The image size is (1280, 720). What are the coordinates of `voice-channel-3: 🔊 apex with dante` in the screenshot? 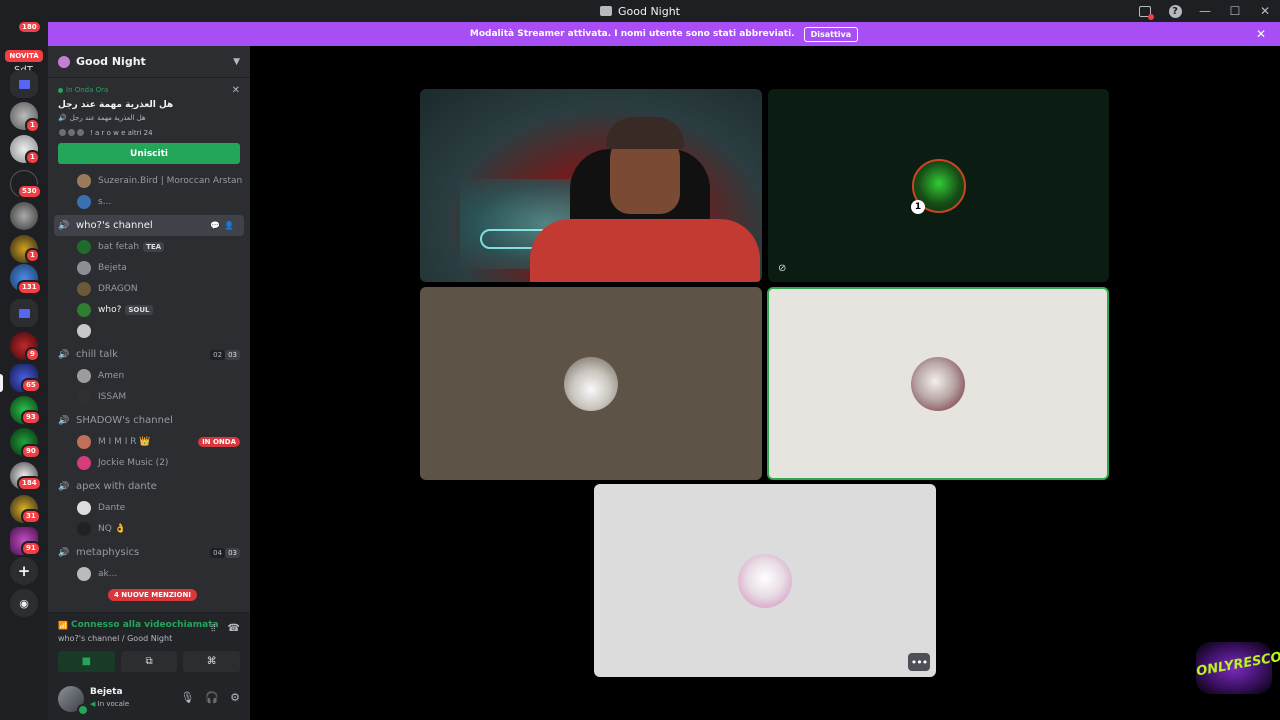 It's located at (149, 486).